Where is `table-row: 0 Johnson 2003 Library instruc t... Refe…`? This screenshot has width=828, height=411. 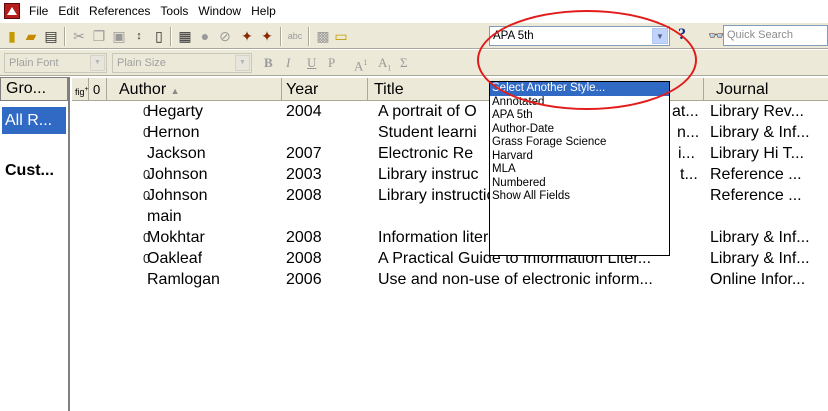 table-row: 0 Johnson 2003 Library instruc t... Refe… is located at coordinates (450, 174).